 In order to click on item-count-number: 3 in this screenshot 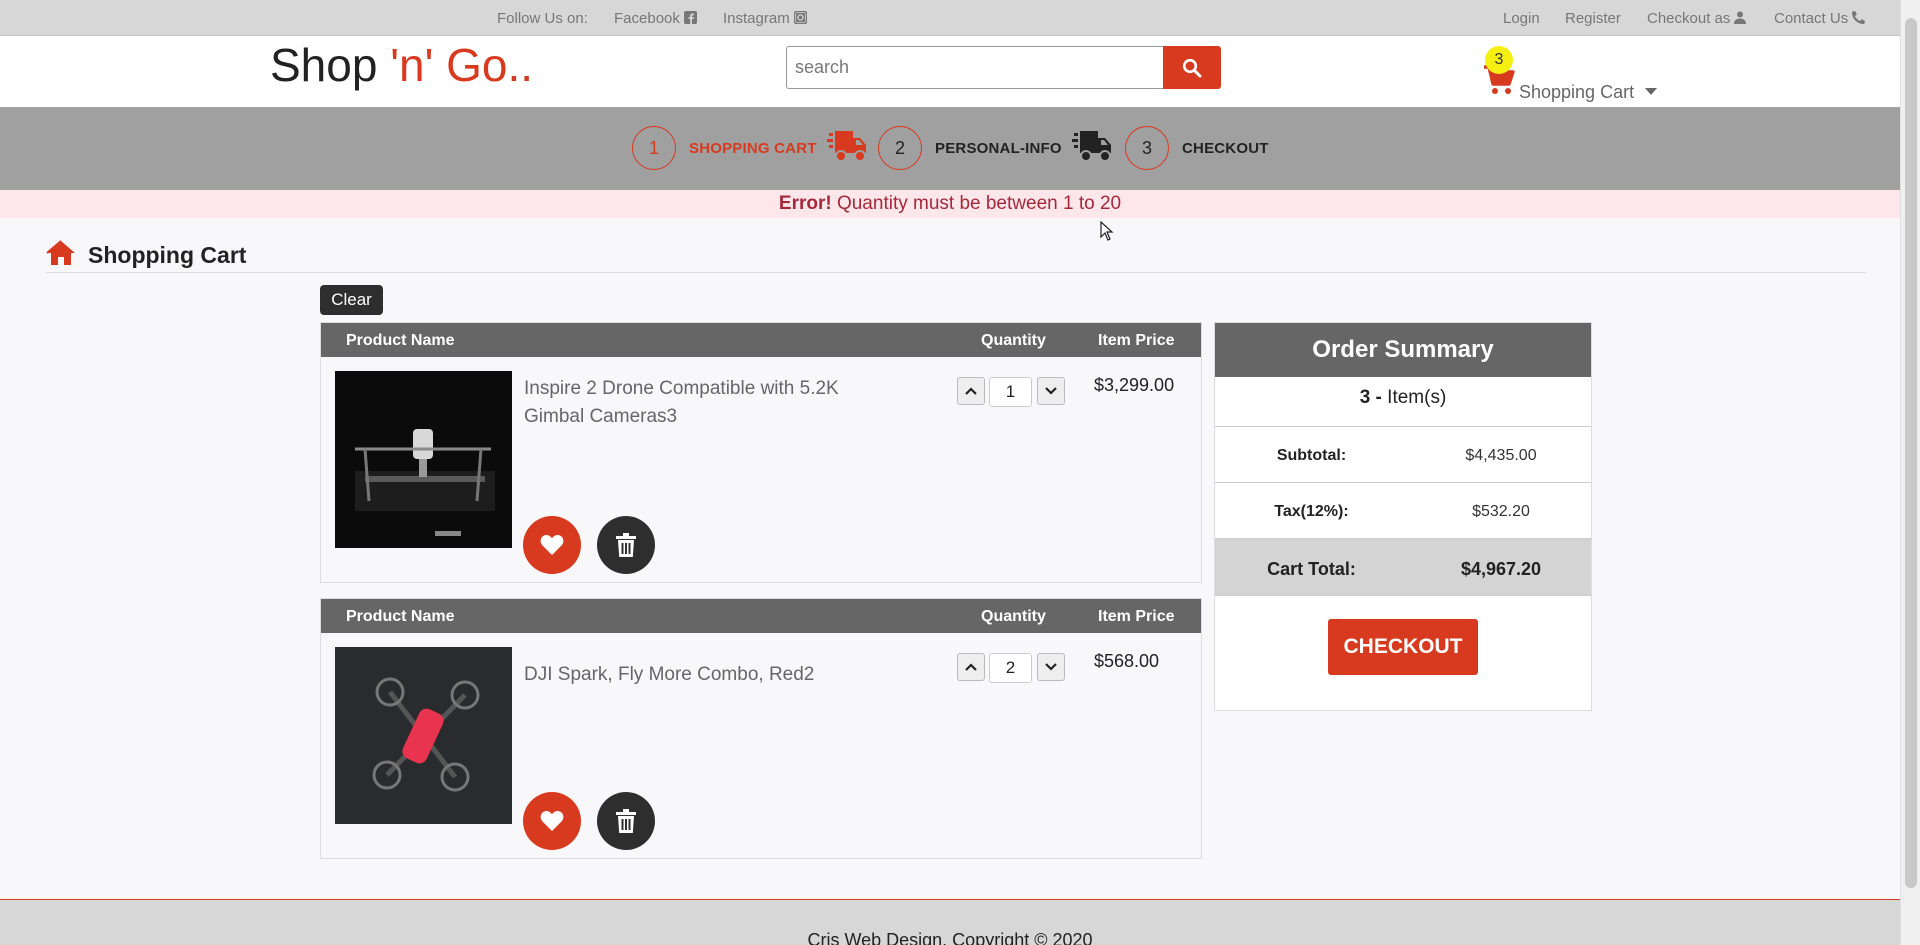, I will do `click(1365, 397)`.